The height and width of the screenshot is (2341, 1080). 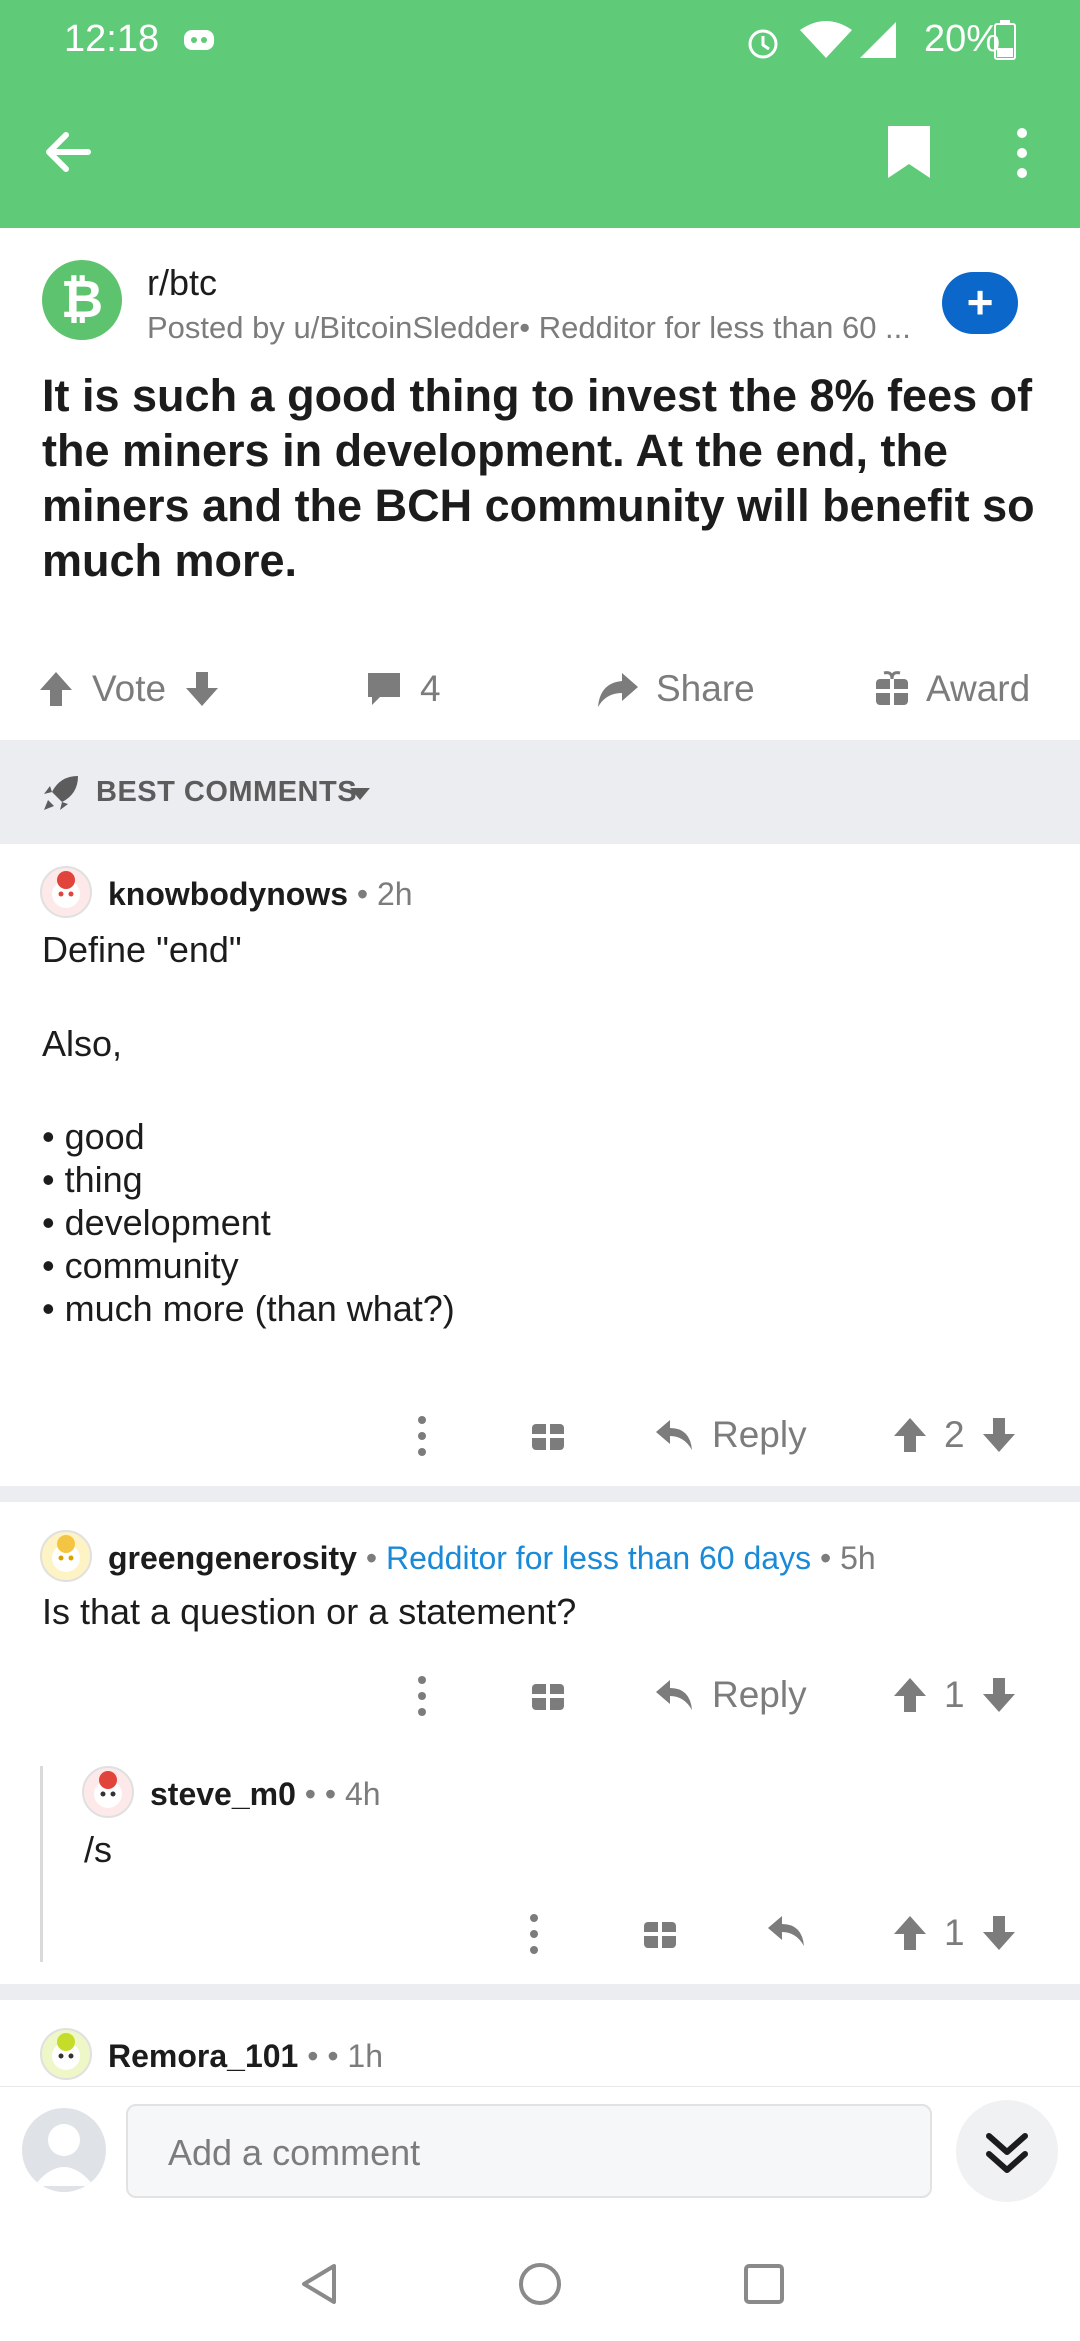 I want to click on list-item: thing, so click(x=248, y=1179).